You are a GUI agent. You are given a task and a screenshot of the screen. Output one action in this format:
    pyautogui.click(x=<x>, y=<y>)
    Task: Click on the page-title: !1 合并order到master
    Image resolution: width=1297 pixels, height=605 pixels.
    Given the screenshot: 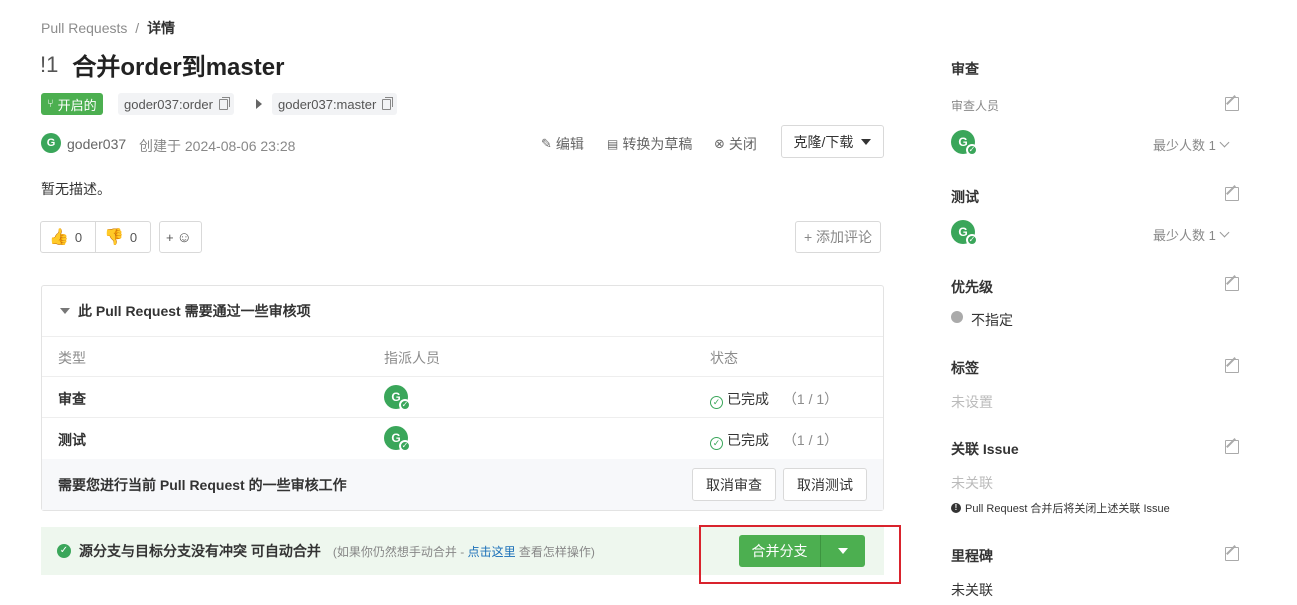 What is the action you would take?
    pyautogui.click(x=162, y=64)
    